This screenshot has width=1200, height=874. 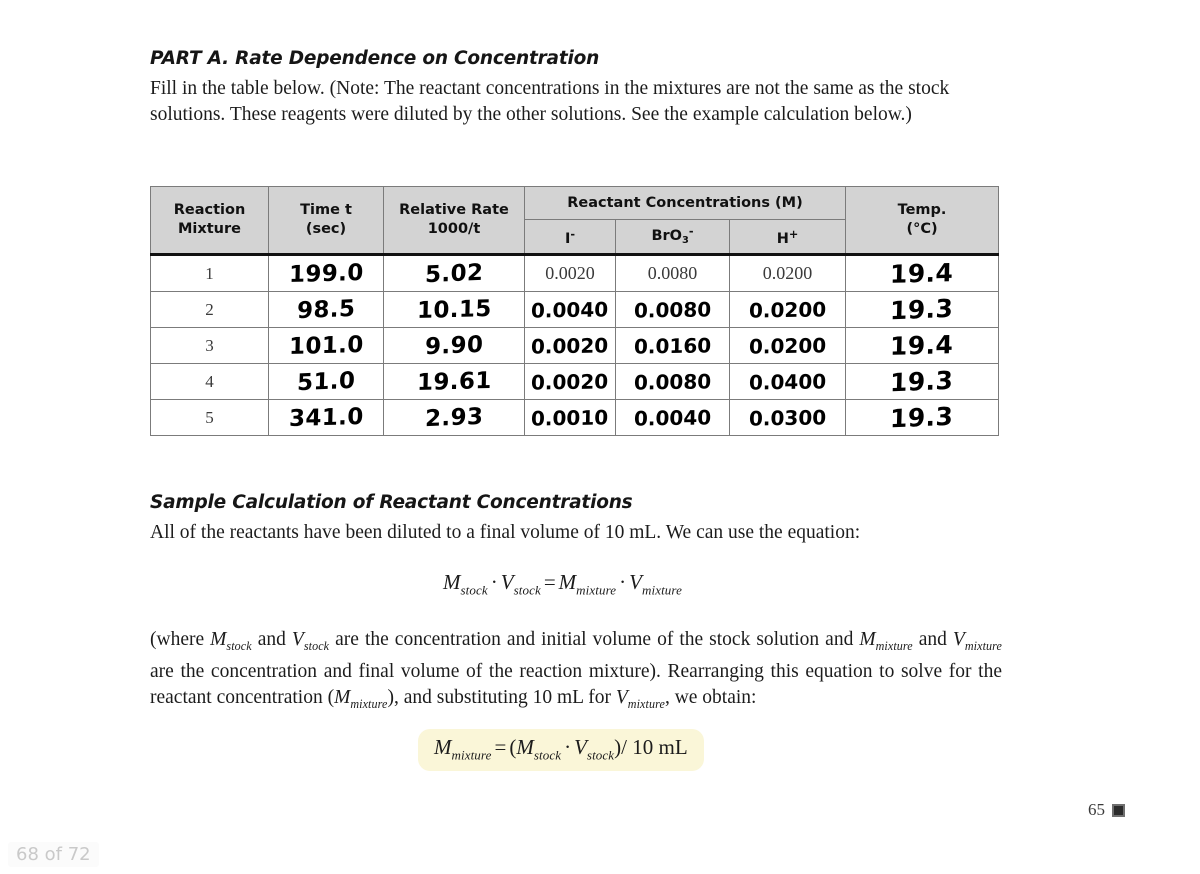 What do you see at coordinates (209, 229) in the screenshot?
I see `th-reaction-mixture-line2: Mixture` at bounding box center [209, 229].